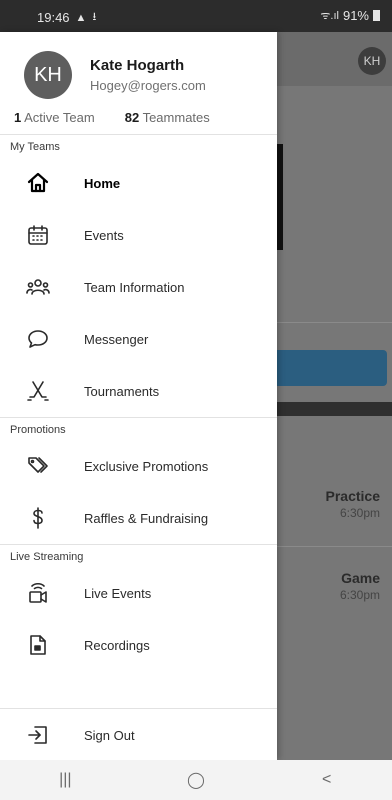 Image resolution: width=392 pixels, height=800 pixels. What do you see at coordinates (42, 735) in the screenshot?
I see `sign-out-icon` at bounding box center [42, 735].